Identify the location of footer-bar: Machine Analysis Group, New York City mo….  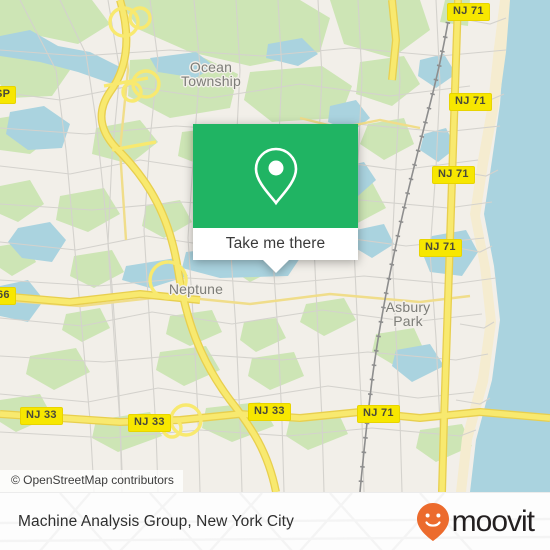
(275, 521).